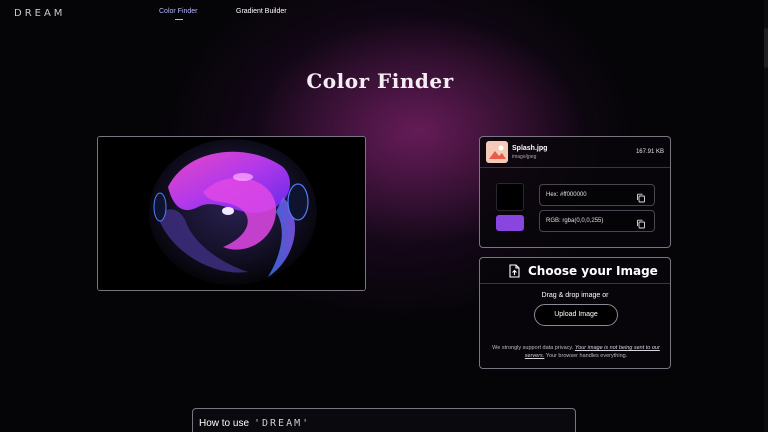 This screenshot has width=768, height=432. I want to click on rgb-value: RGB: rgba(0,0,0,255), so click(575, 221).